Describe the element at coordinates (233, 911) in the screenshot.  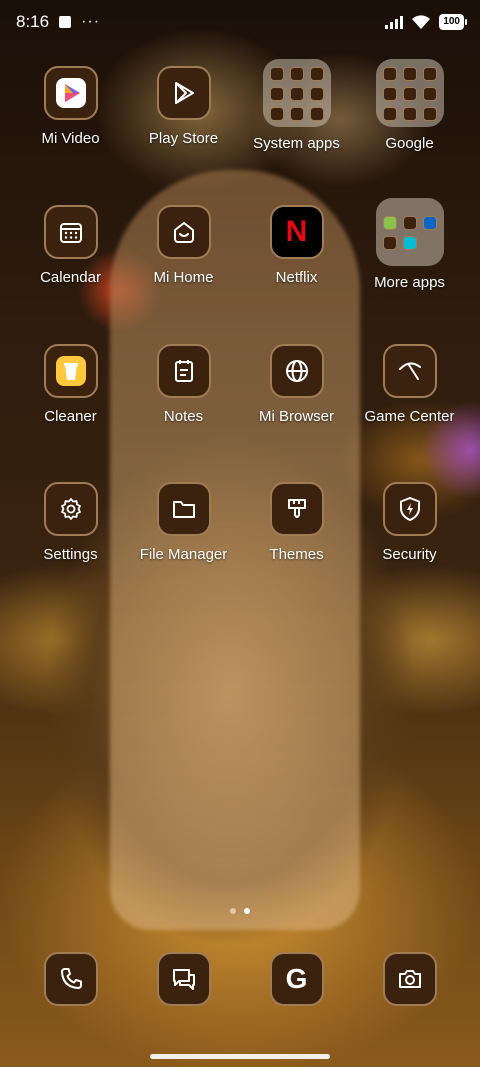
I see `page-dot` at that location.